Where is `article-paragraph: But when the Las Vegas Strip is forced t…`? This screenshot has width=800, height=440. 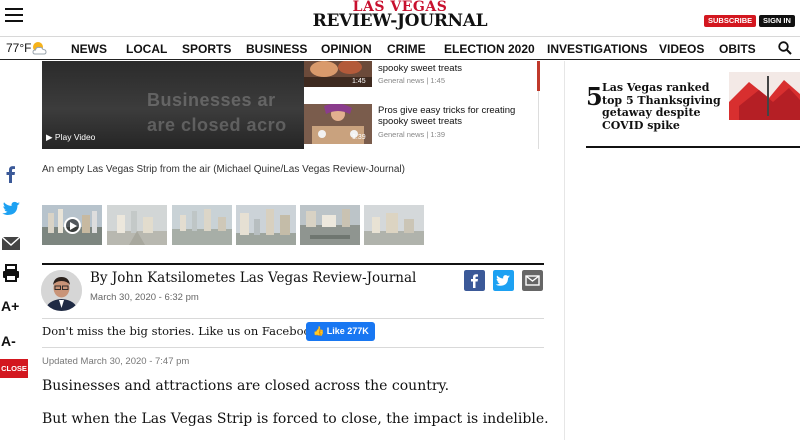
article-paragraph: But when the Las Vegas Strip is forced t… is located at coordinates (295, 419).